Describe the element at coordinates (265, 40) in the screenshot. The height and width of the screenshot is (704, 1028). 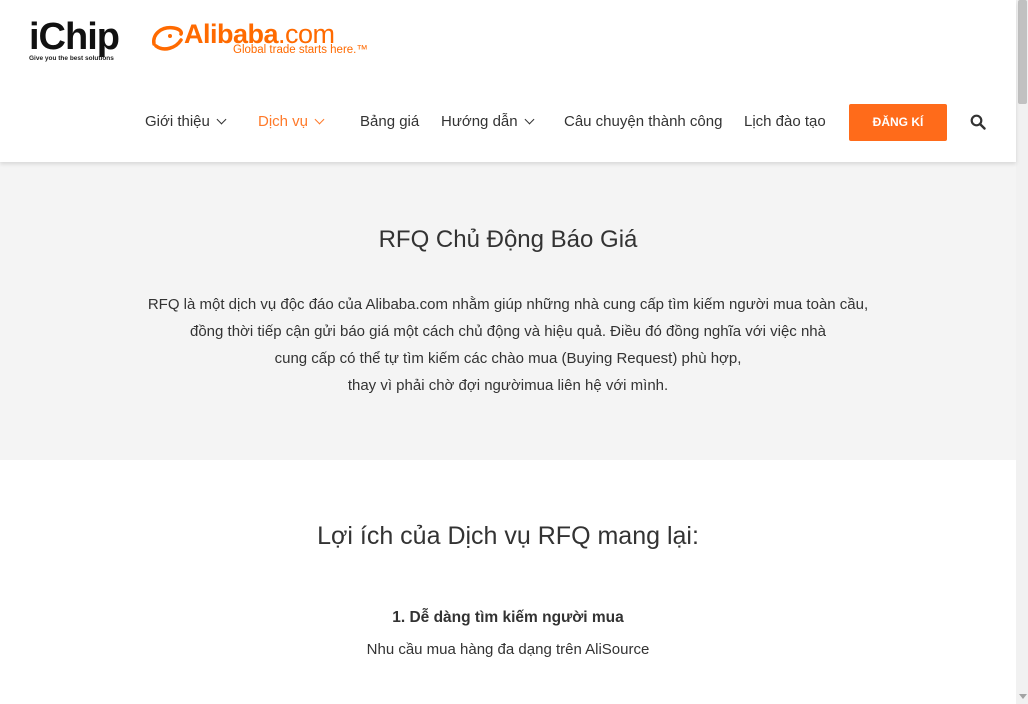
I see `alibaba-logo: Alibaba.com Global trade starts here.™` at that location.